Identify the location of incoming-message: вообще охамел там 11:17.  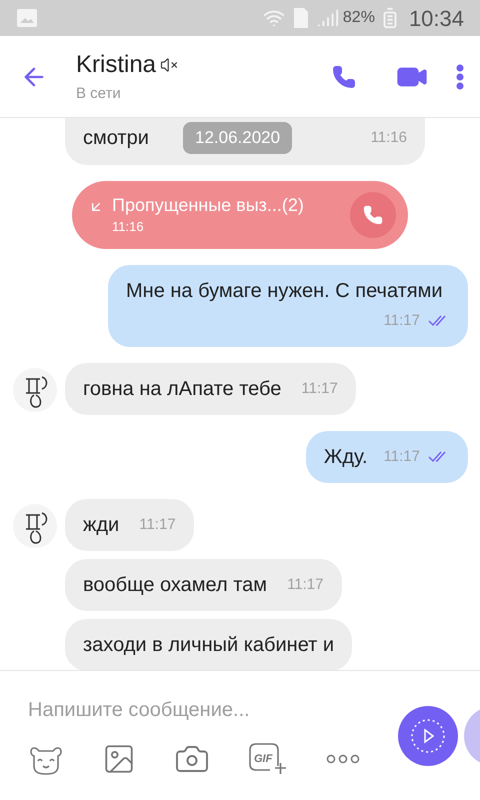
(203, 585).